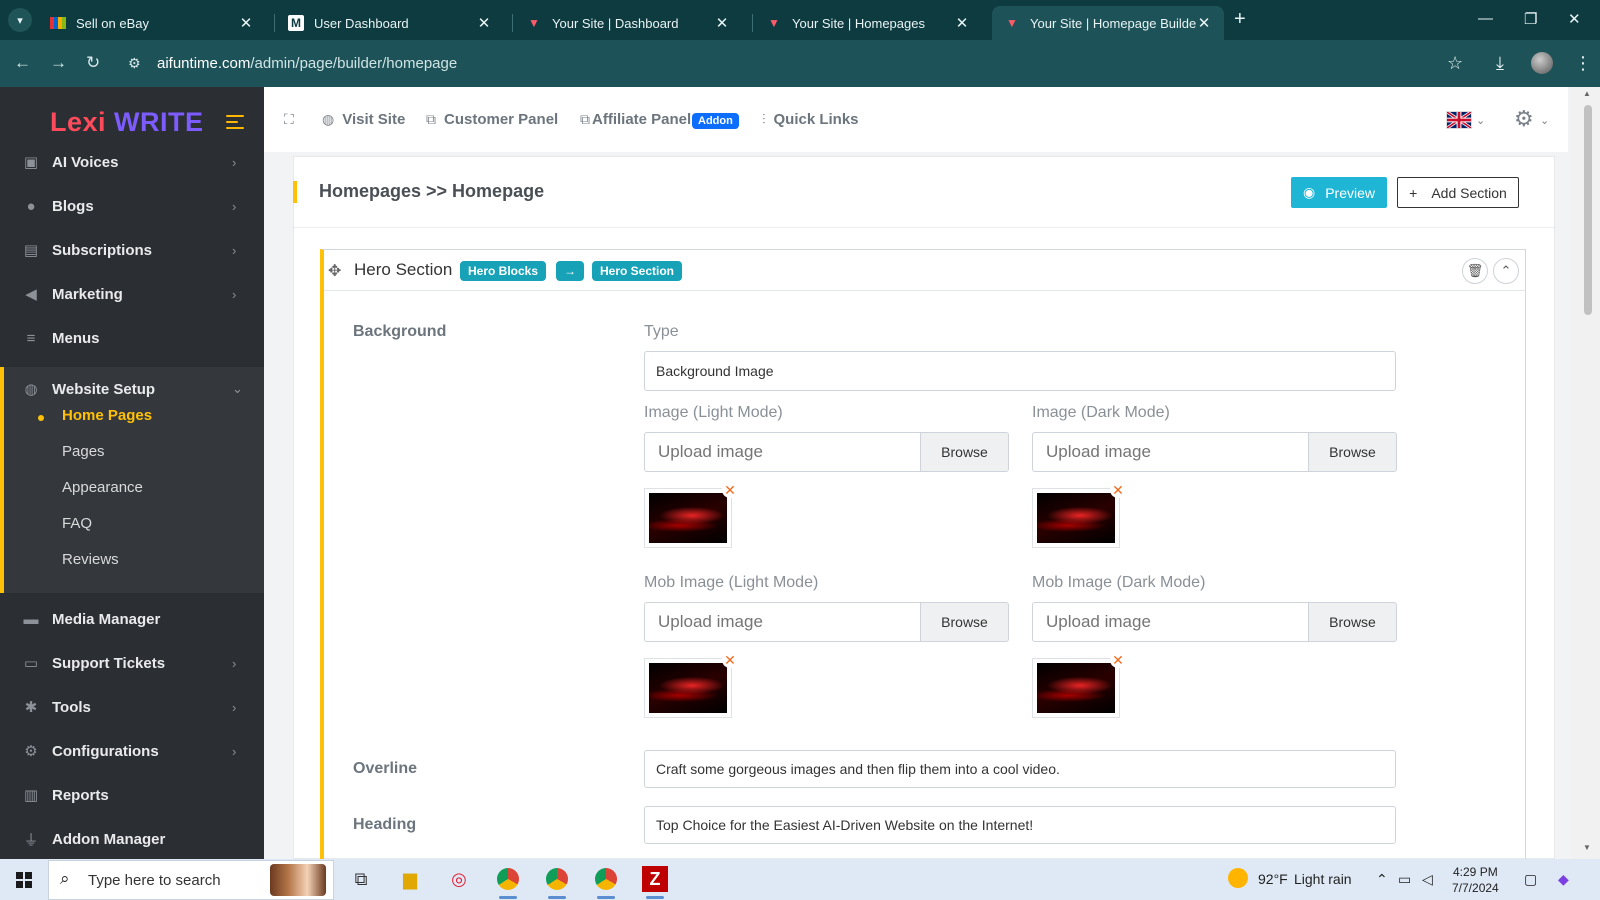 Image resolution: width=1600 pixels, height=900 pixels. What do you see at coordinates (635, 119) in the screenshot?
I see `affiliate-panel-link: ⧉ Affiliate Panel` at bounding box center [635, 119].